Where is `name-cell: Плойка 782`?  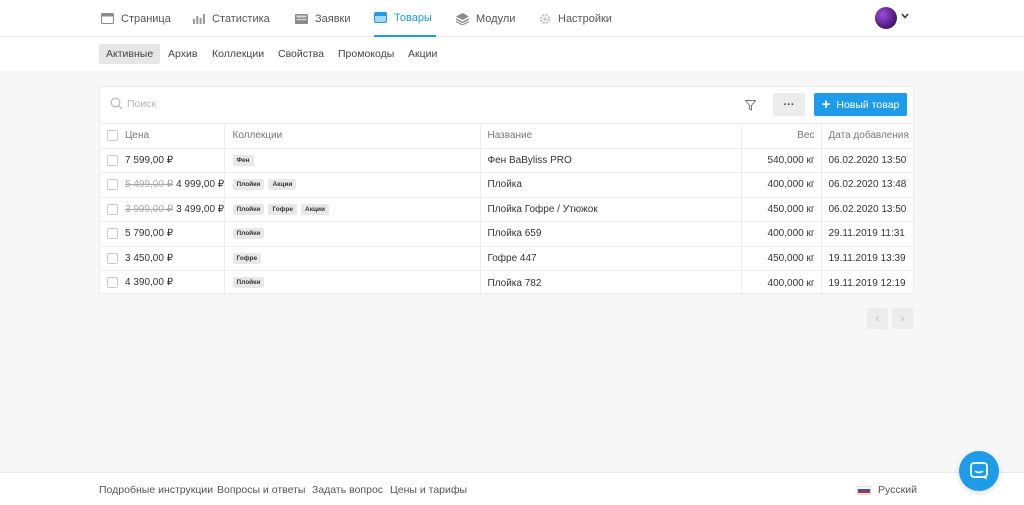
name-cell: Плойка 782 is located at coordinates (610, 282).